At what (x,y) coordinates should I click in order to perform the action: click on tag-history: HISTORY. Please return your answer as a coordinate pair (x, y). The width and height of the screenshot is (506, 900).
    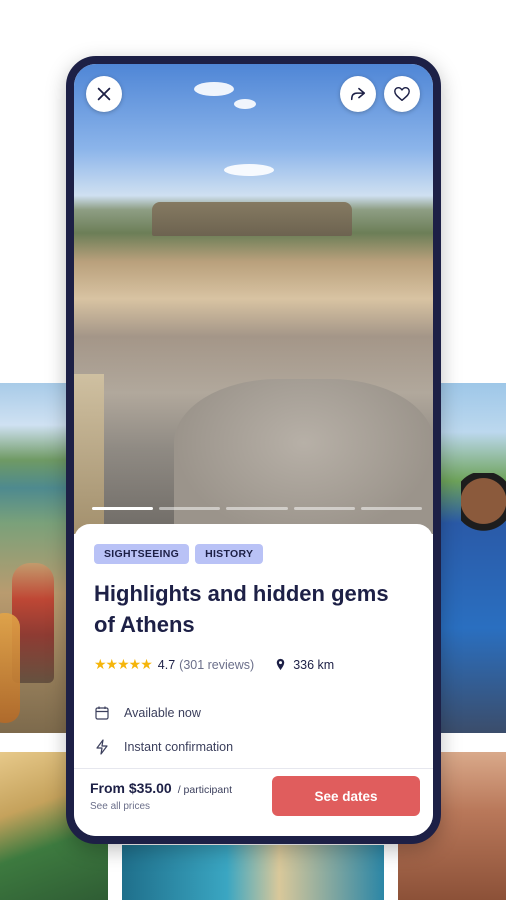
    Looking at the image, I should click on (229, 554).